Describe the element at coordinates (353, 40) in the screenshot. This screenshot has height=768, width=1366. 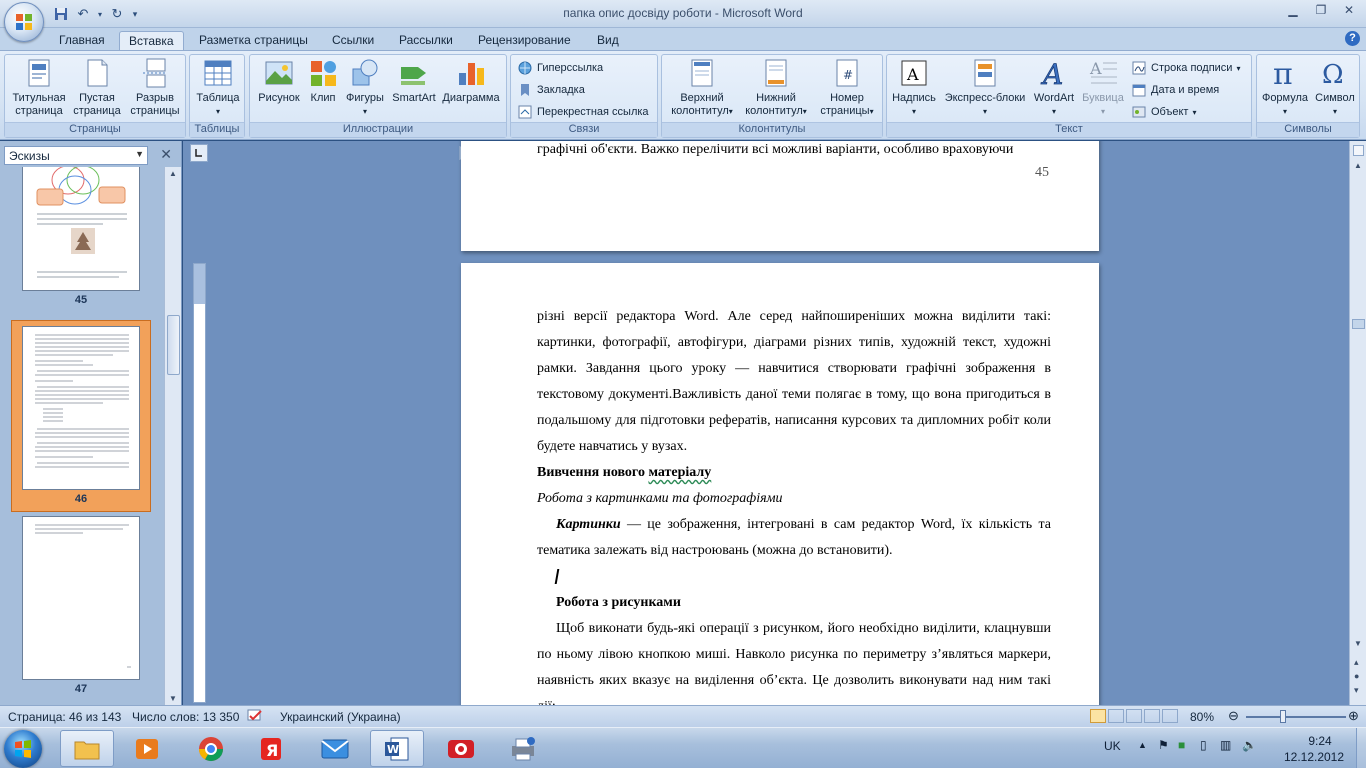
I see `tab-references: Ссылки` at that location.